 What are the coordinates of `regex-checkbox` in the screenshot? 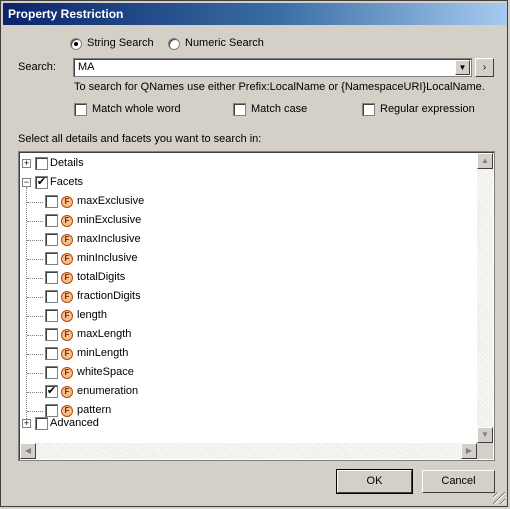 It's located at (368, 109).